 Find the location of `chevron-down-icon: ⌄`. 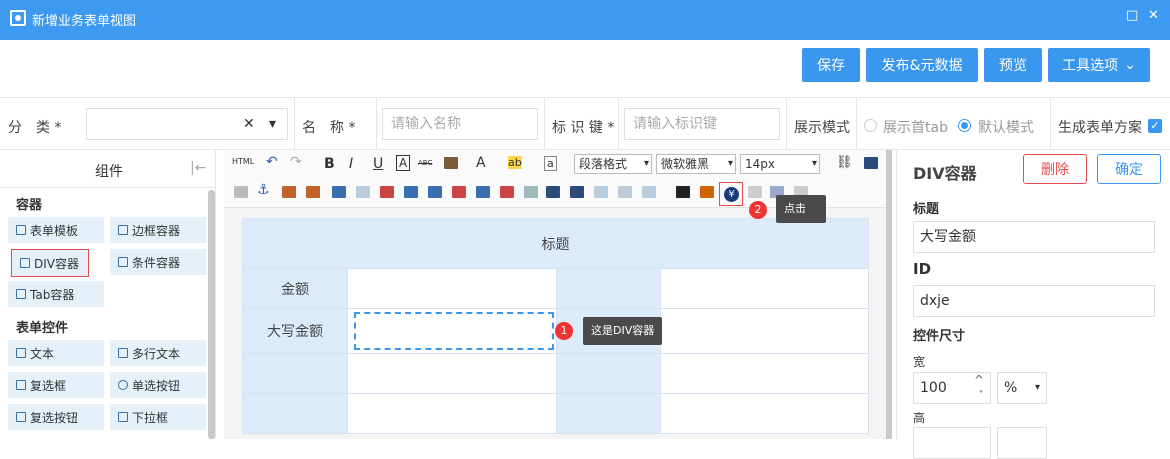

chevron-down-icon: ⌄ is located at coordinates (1130, 65).